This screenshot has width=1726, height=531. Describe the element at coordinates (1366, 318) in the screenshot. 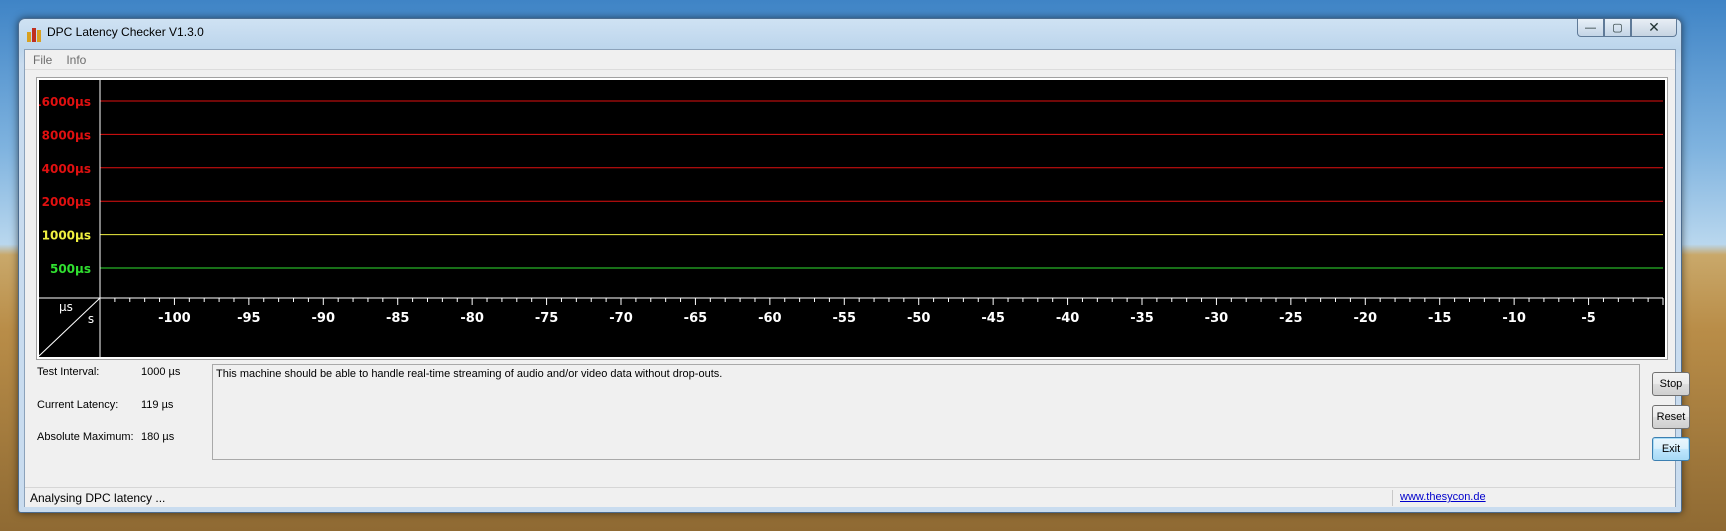

I see `x-tick-label: -20` at that location.